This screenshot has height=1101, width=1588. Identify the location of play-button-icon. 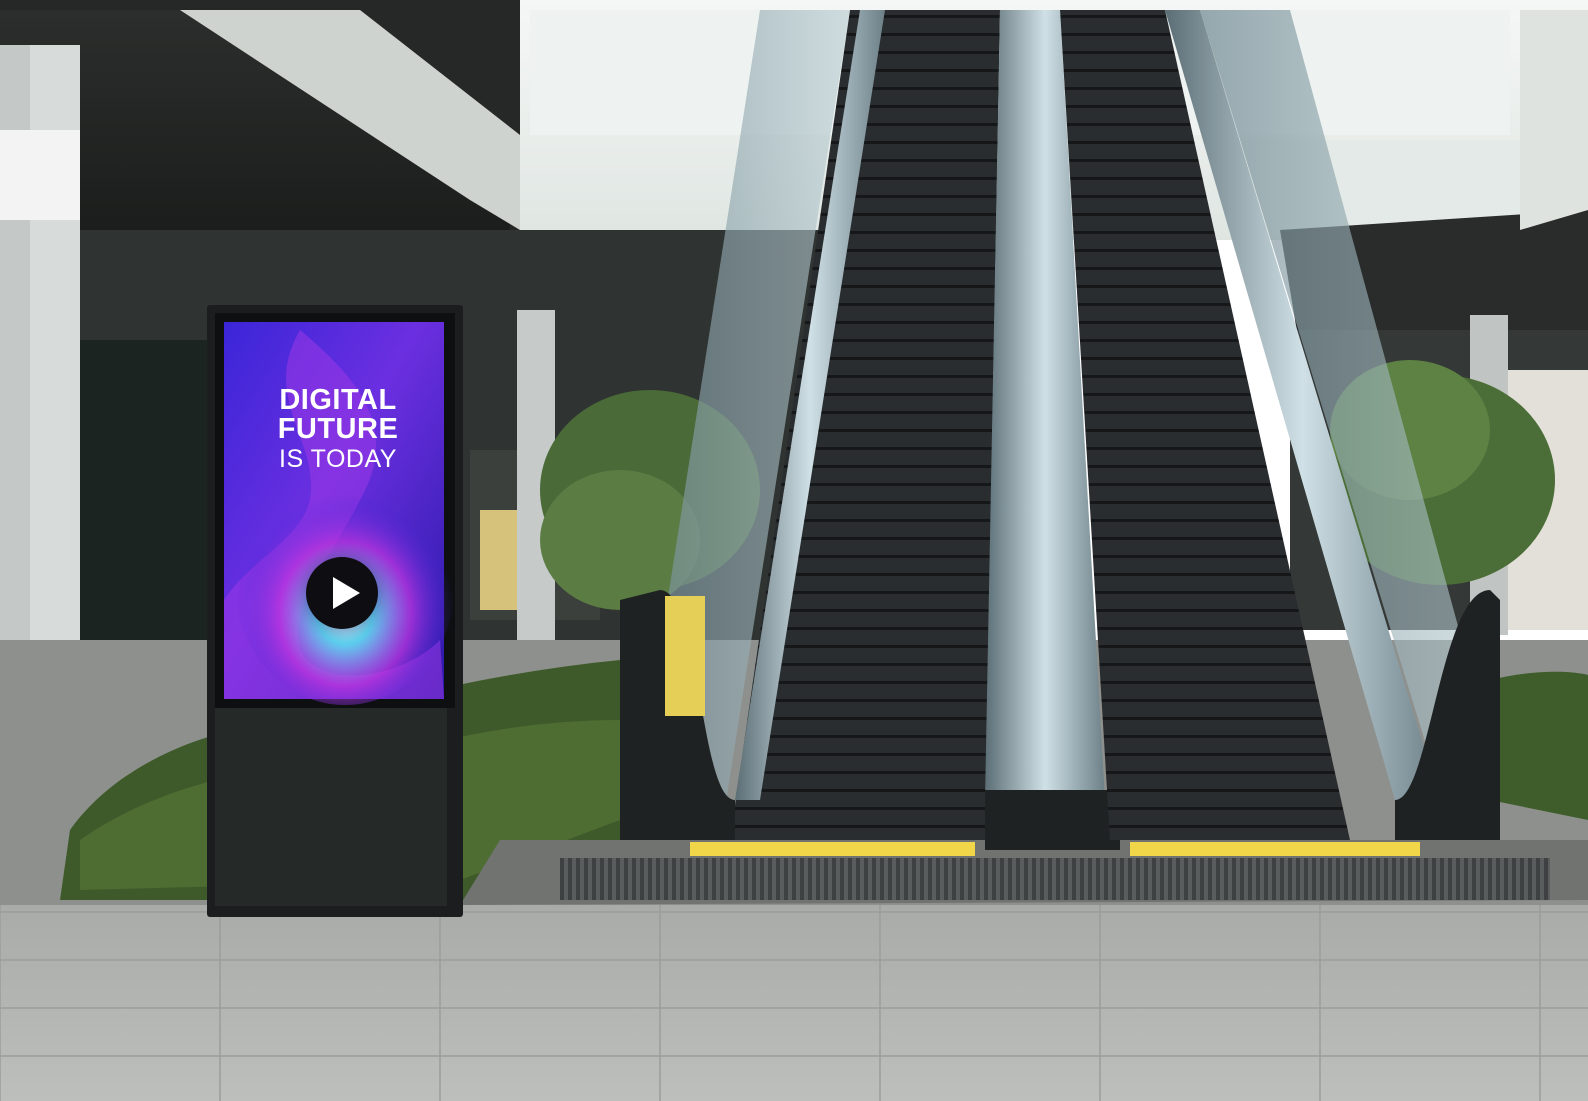
(342, 593).